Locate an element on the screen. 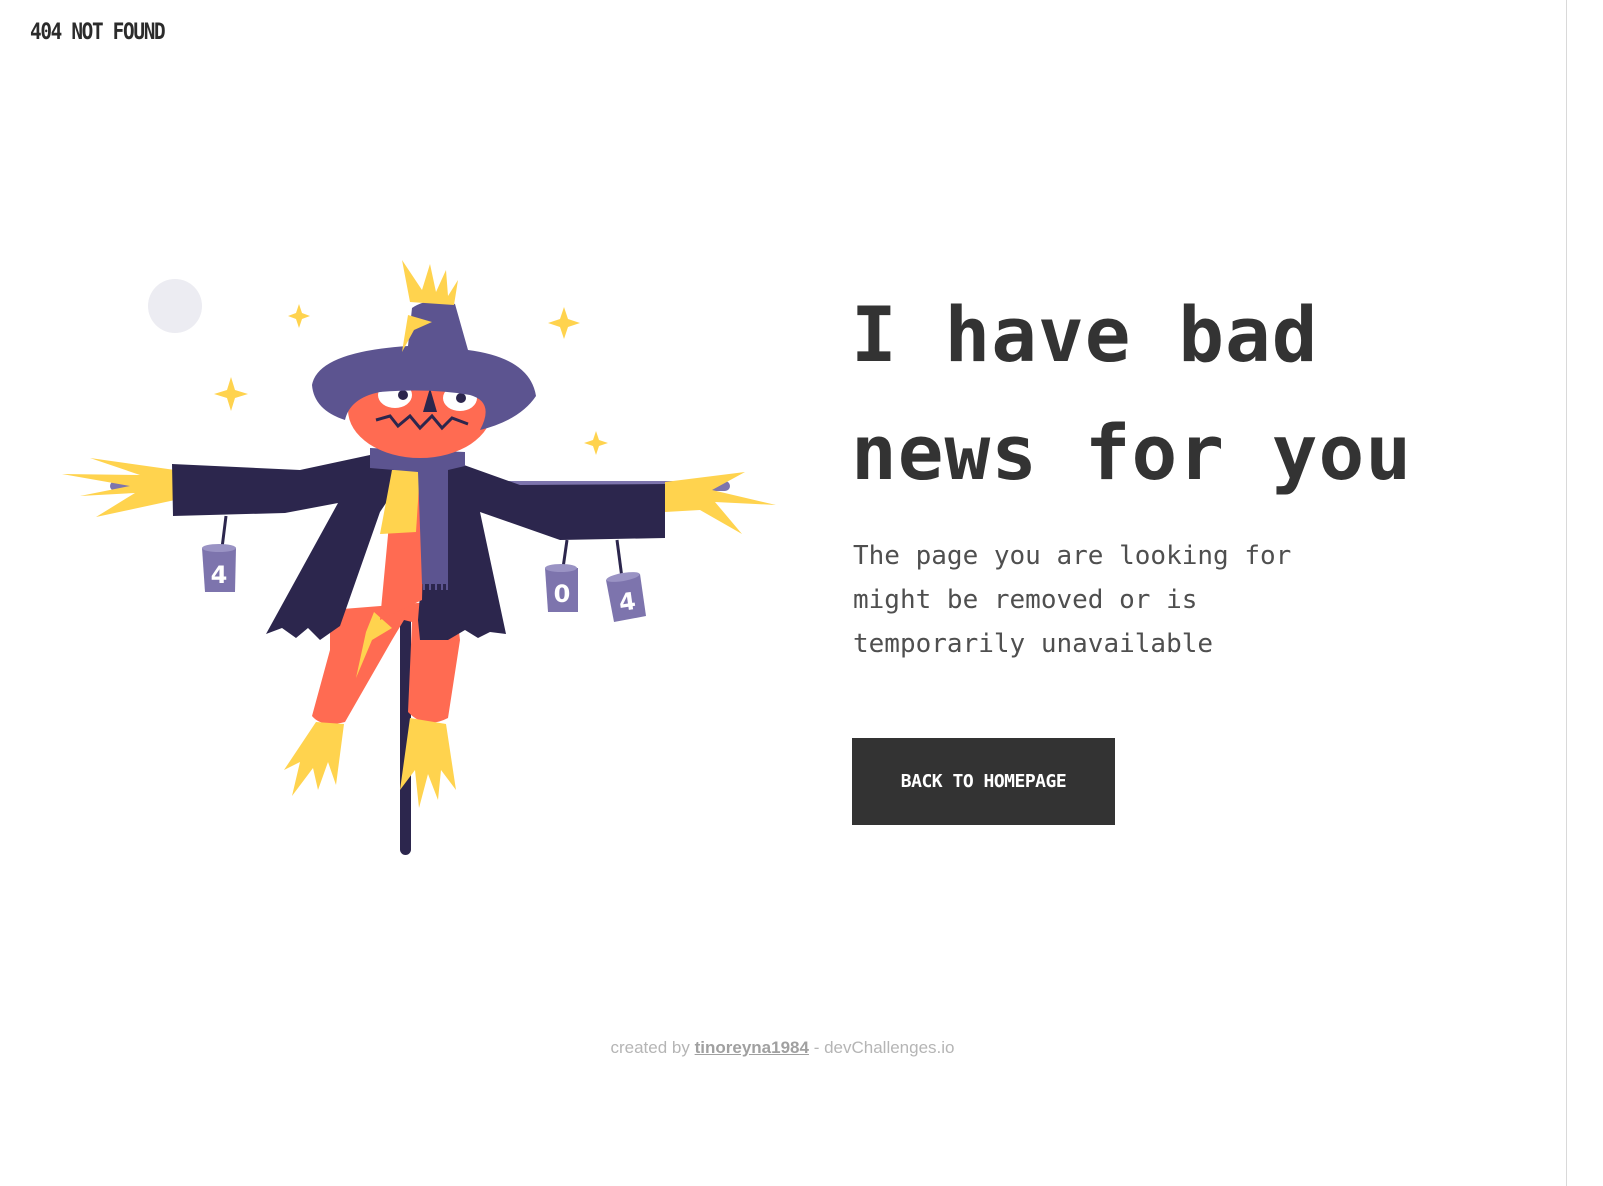 Image resolution: width=1603 pixels, height=1186 pixels. back-to-homepage-button: BACK TO HOMEPAGE is located at coordinates (983, 781).